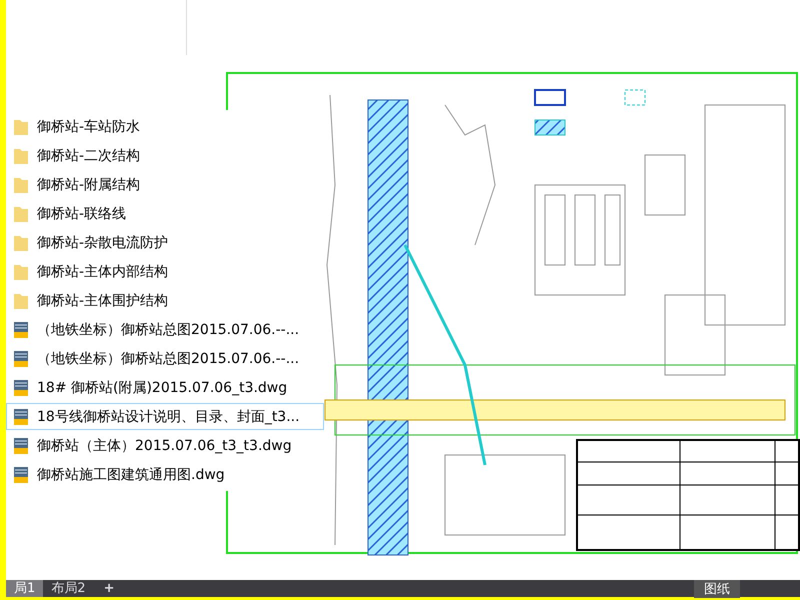 The height and width of the screenshot is (600, 800). What do you see at coordinates (165, 387) in the screenshot?
I see `file-item: 18# 御桥站(附属)2015.07.06_t3.dwg` at bounding box center [165, 387].